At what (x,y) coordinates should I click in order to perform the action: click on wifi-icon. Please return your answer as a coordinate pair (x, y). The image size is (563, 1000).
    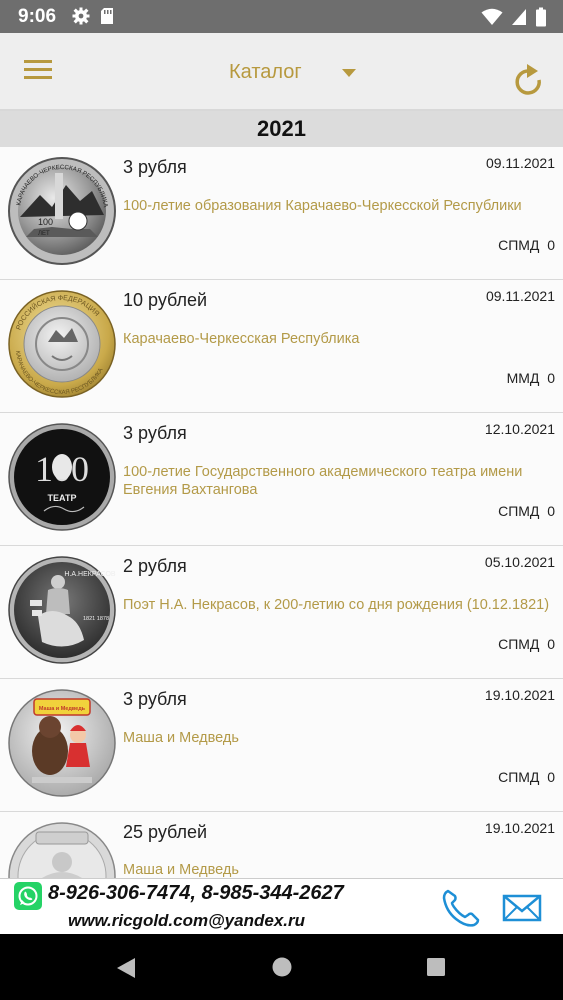
    Looking at the image, I should click on (492, 16).